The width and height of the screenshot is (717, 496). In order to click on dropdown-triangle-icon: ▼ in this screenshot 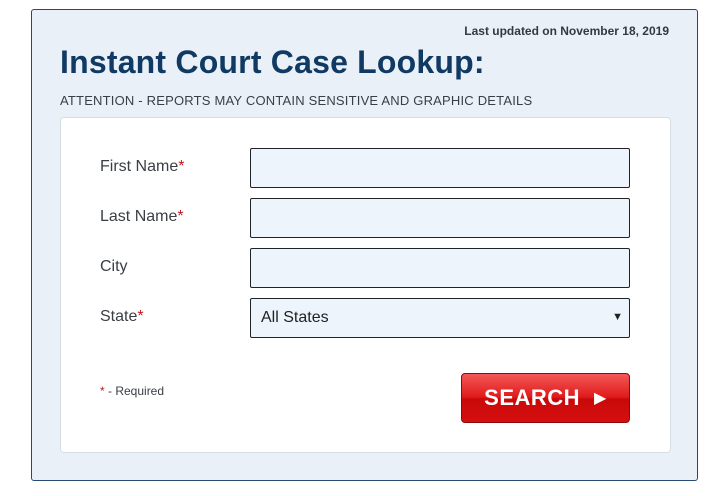, I will do `click(617, 317)`.